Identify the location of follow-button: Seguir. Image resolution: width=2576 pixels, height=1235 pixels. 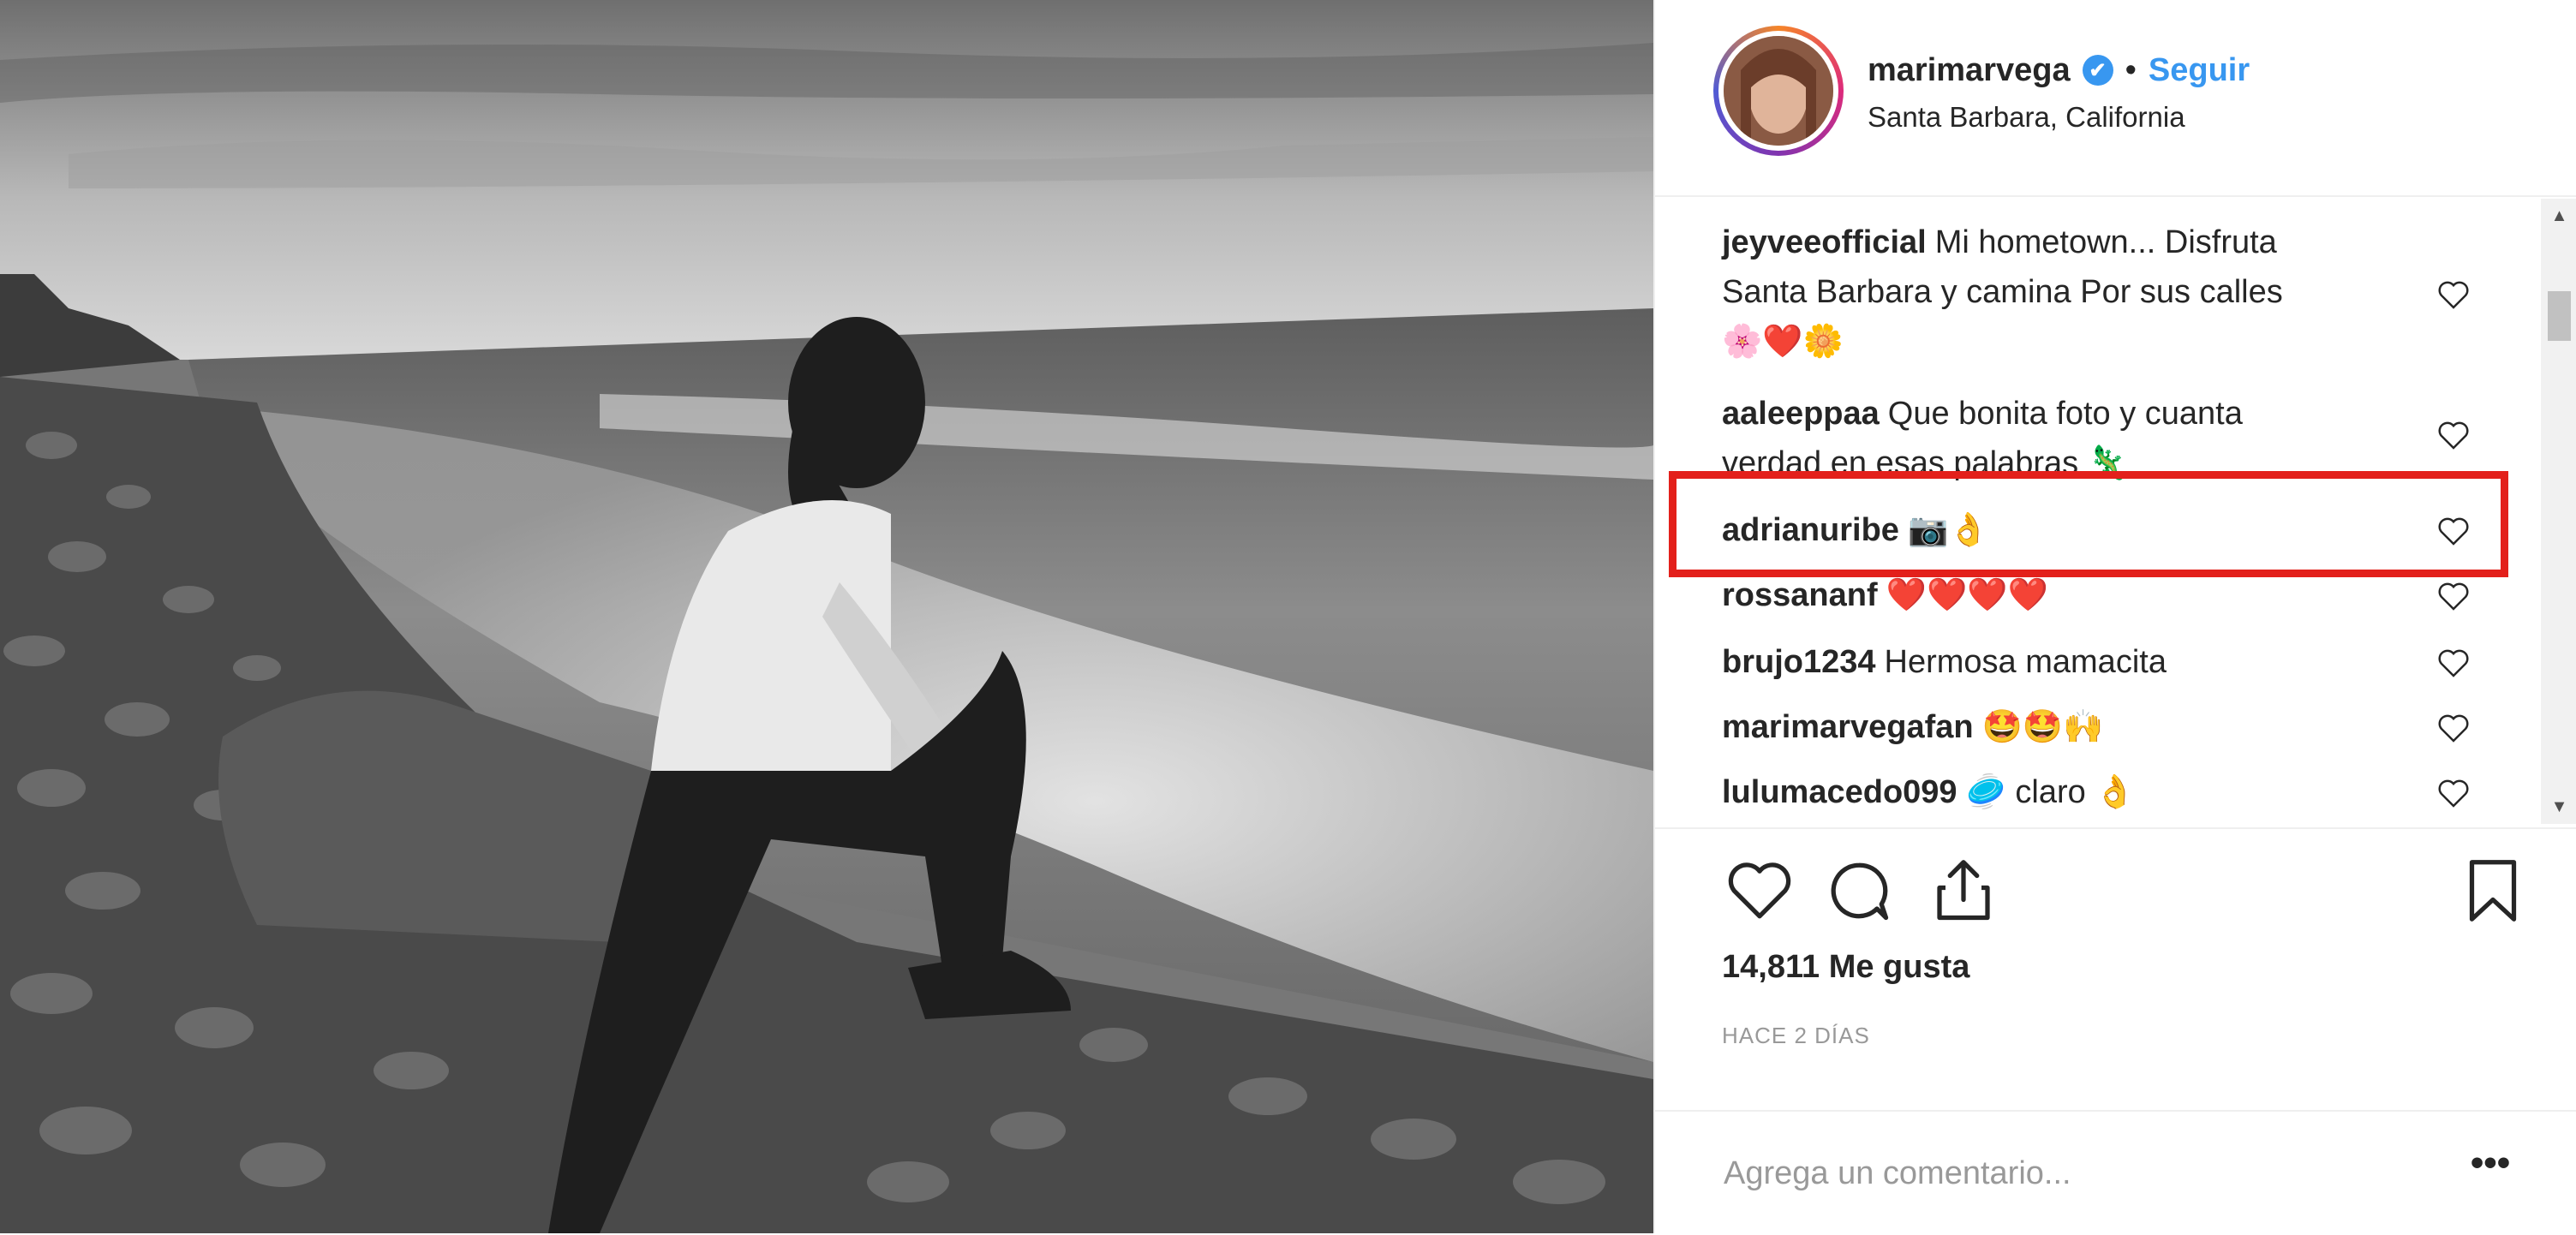
(2199, 70).